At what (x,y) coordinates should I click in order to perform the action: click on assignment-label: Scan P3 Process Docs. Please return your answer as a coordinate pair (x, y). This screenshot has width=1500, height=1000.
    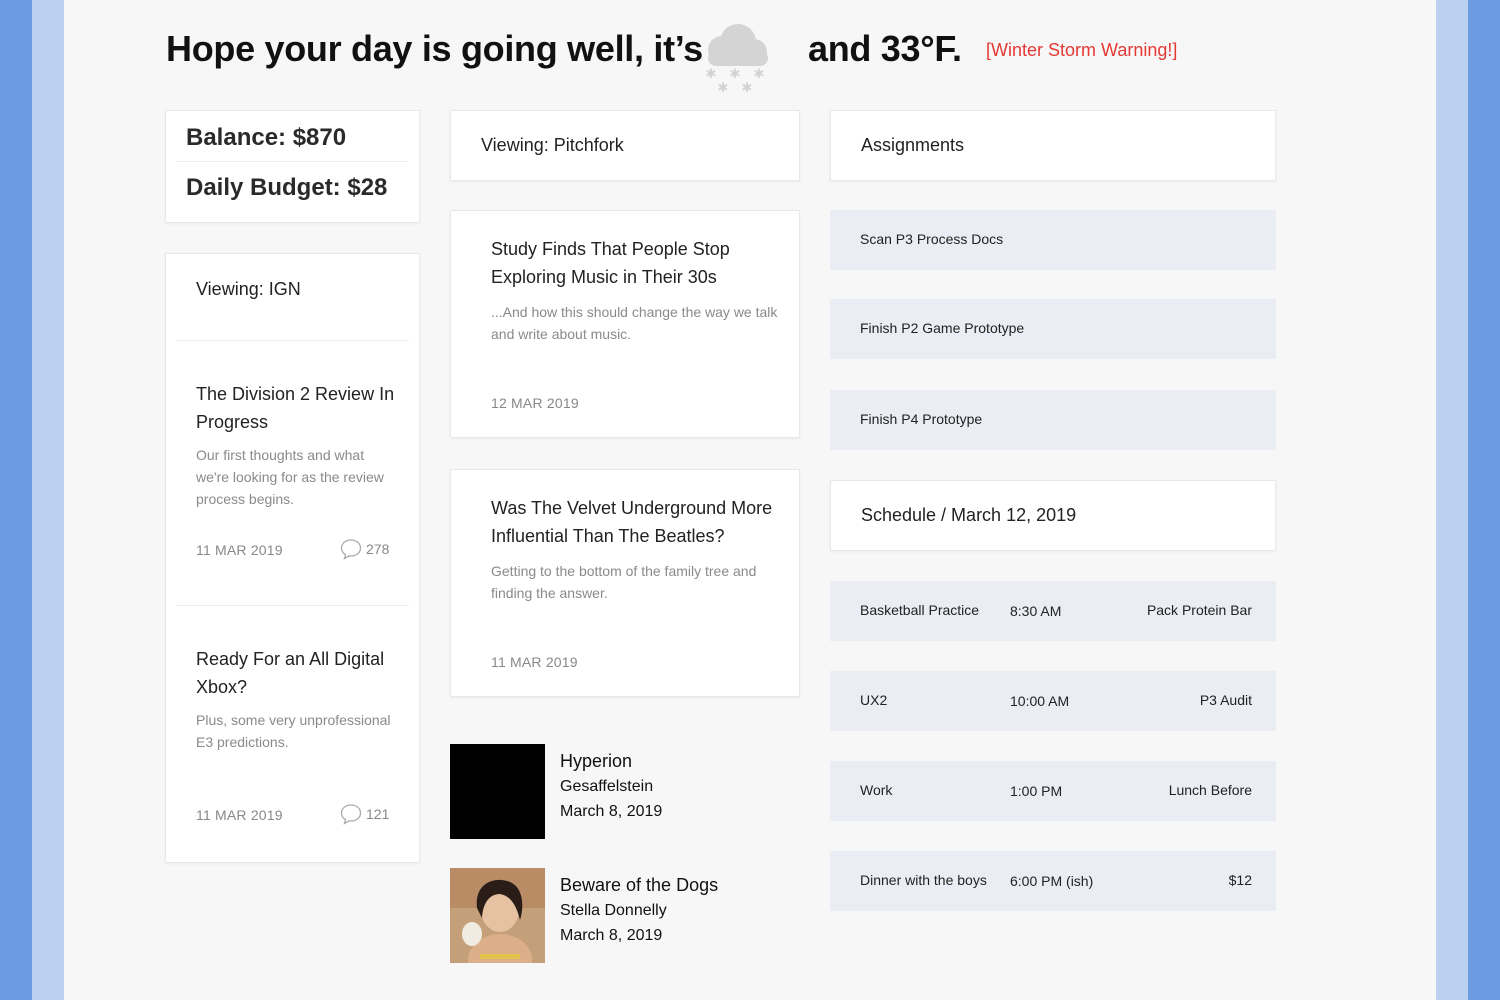
    Looking at the image, I should click on (932, 239).